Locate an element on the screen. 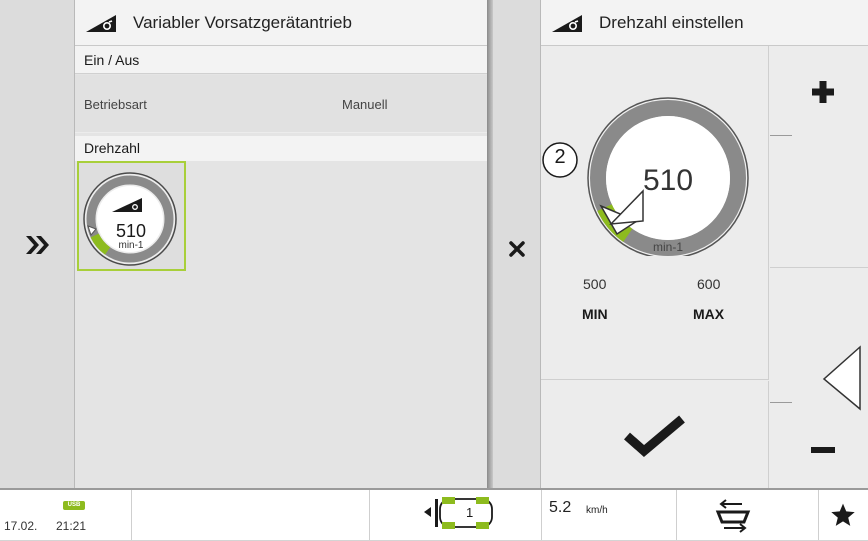 This screenshot has height=541, width=868. gauge-value: 510 is located at coordinates (668, 180).